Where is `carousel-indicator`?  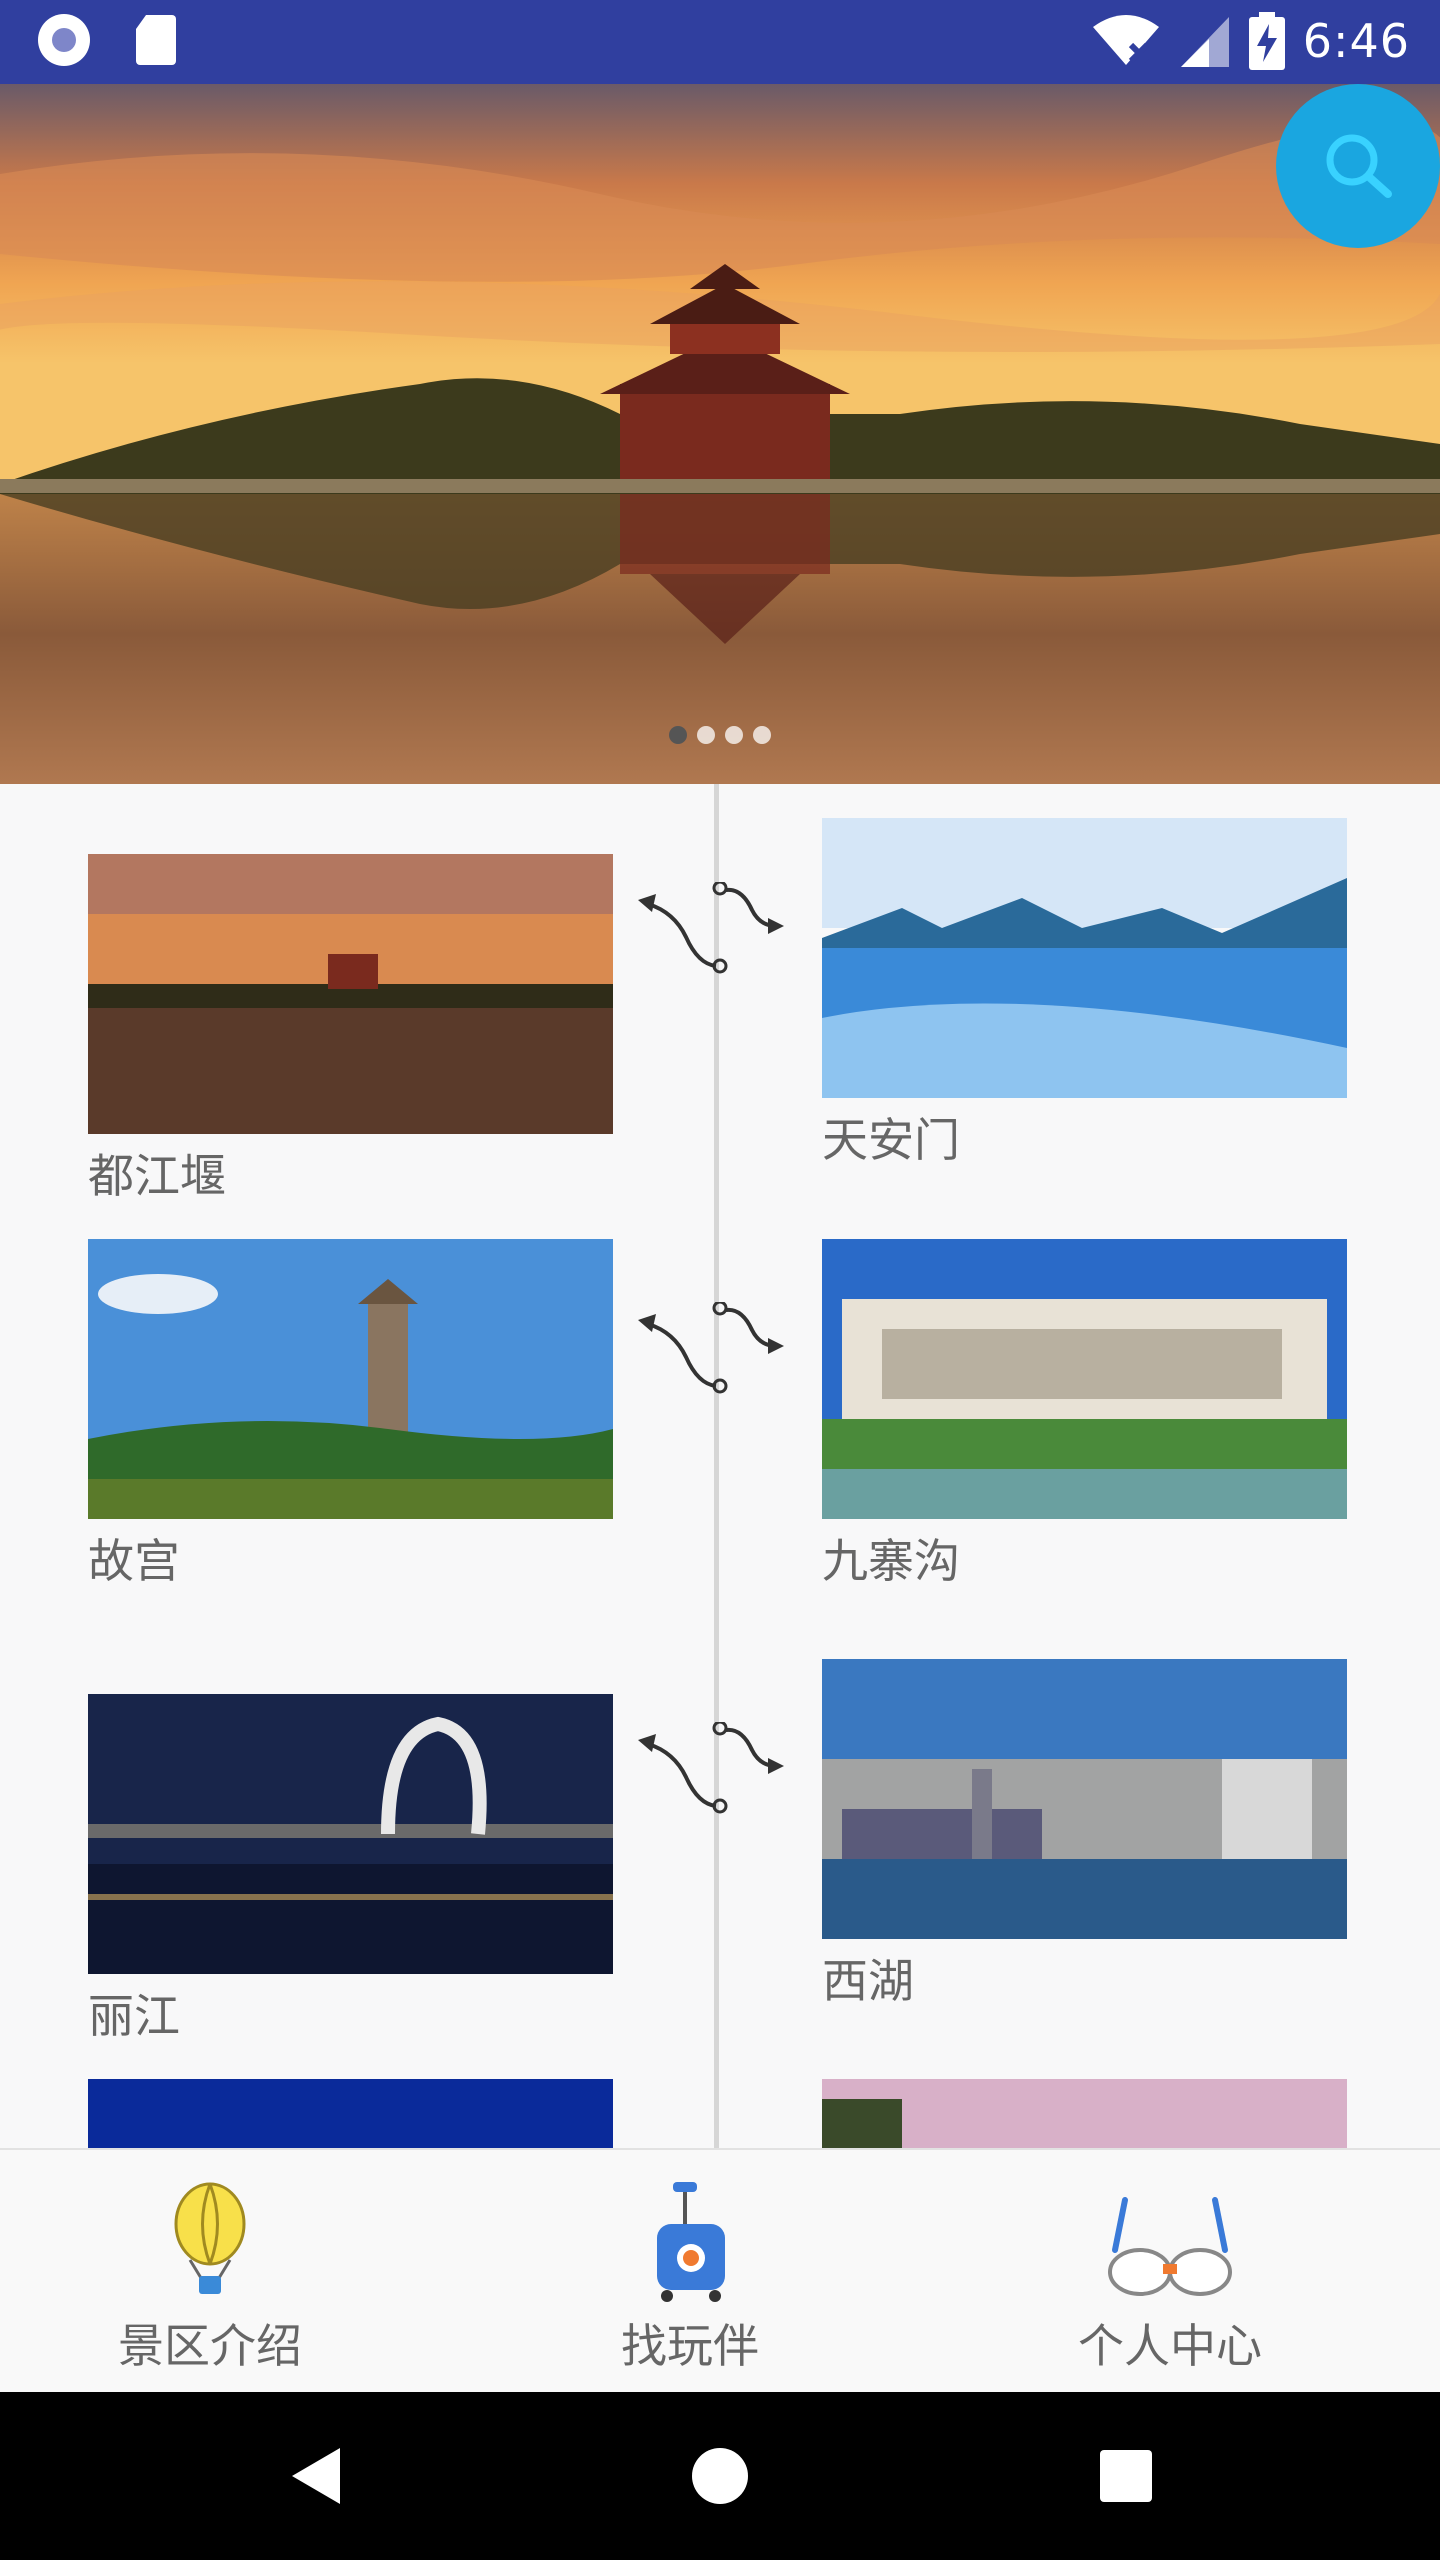
carousel-indicator is located at coordinates (720, 735).